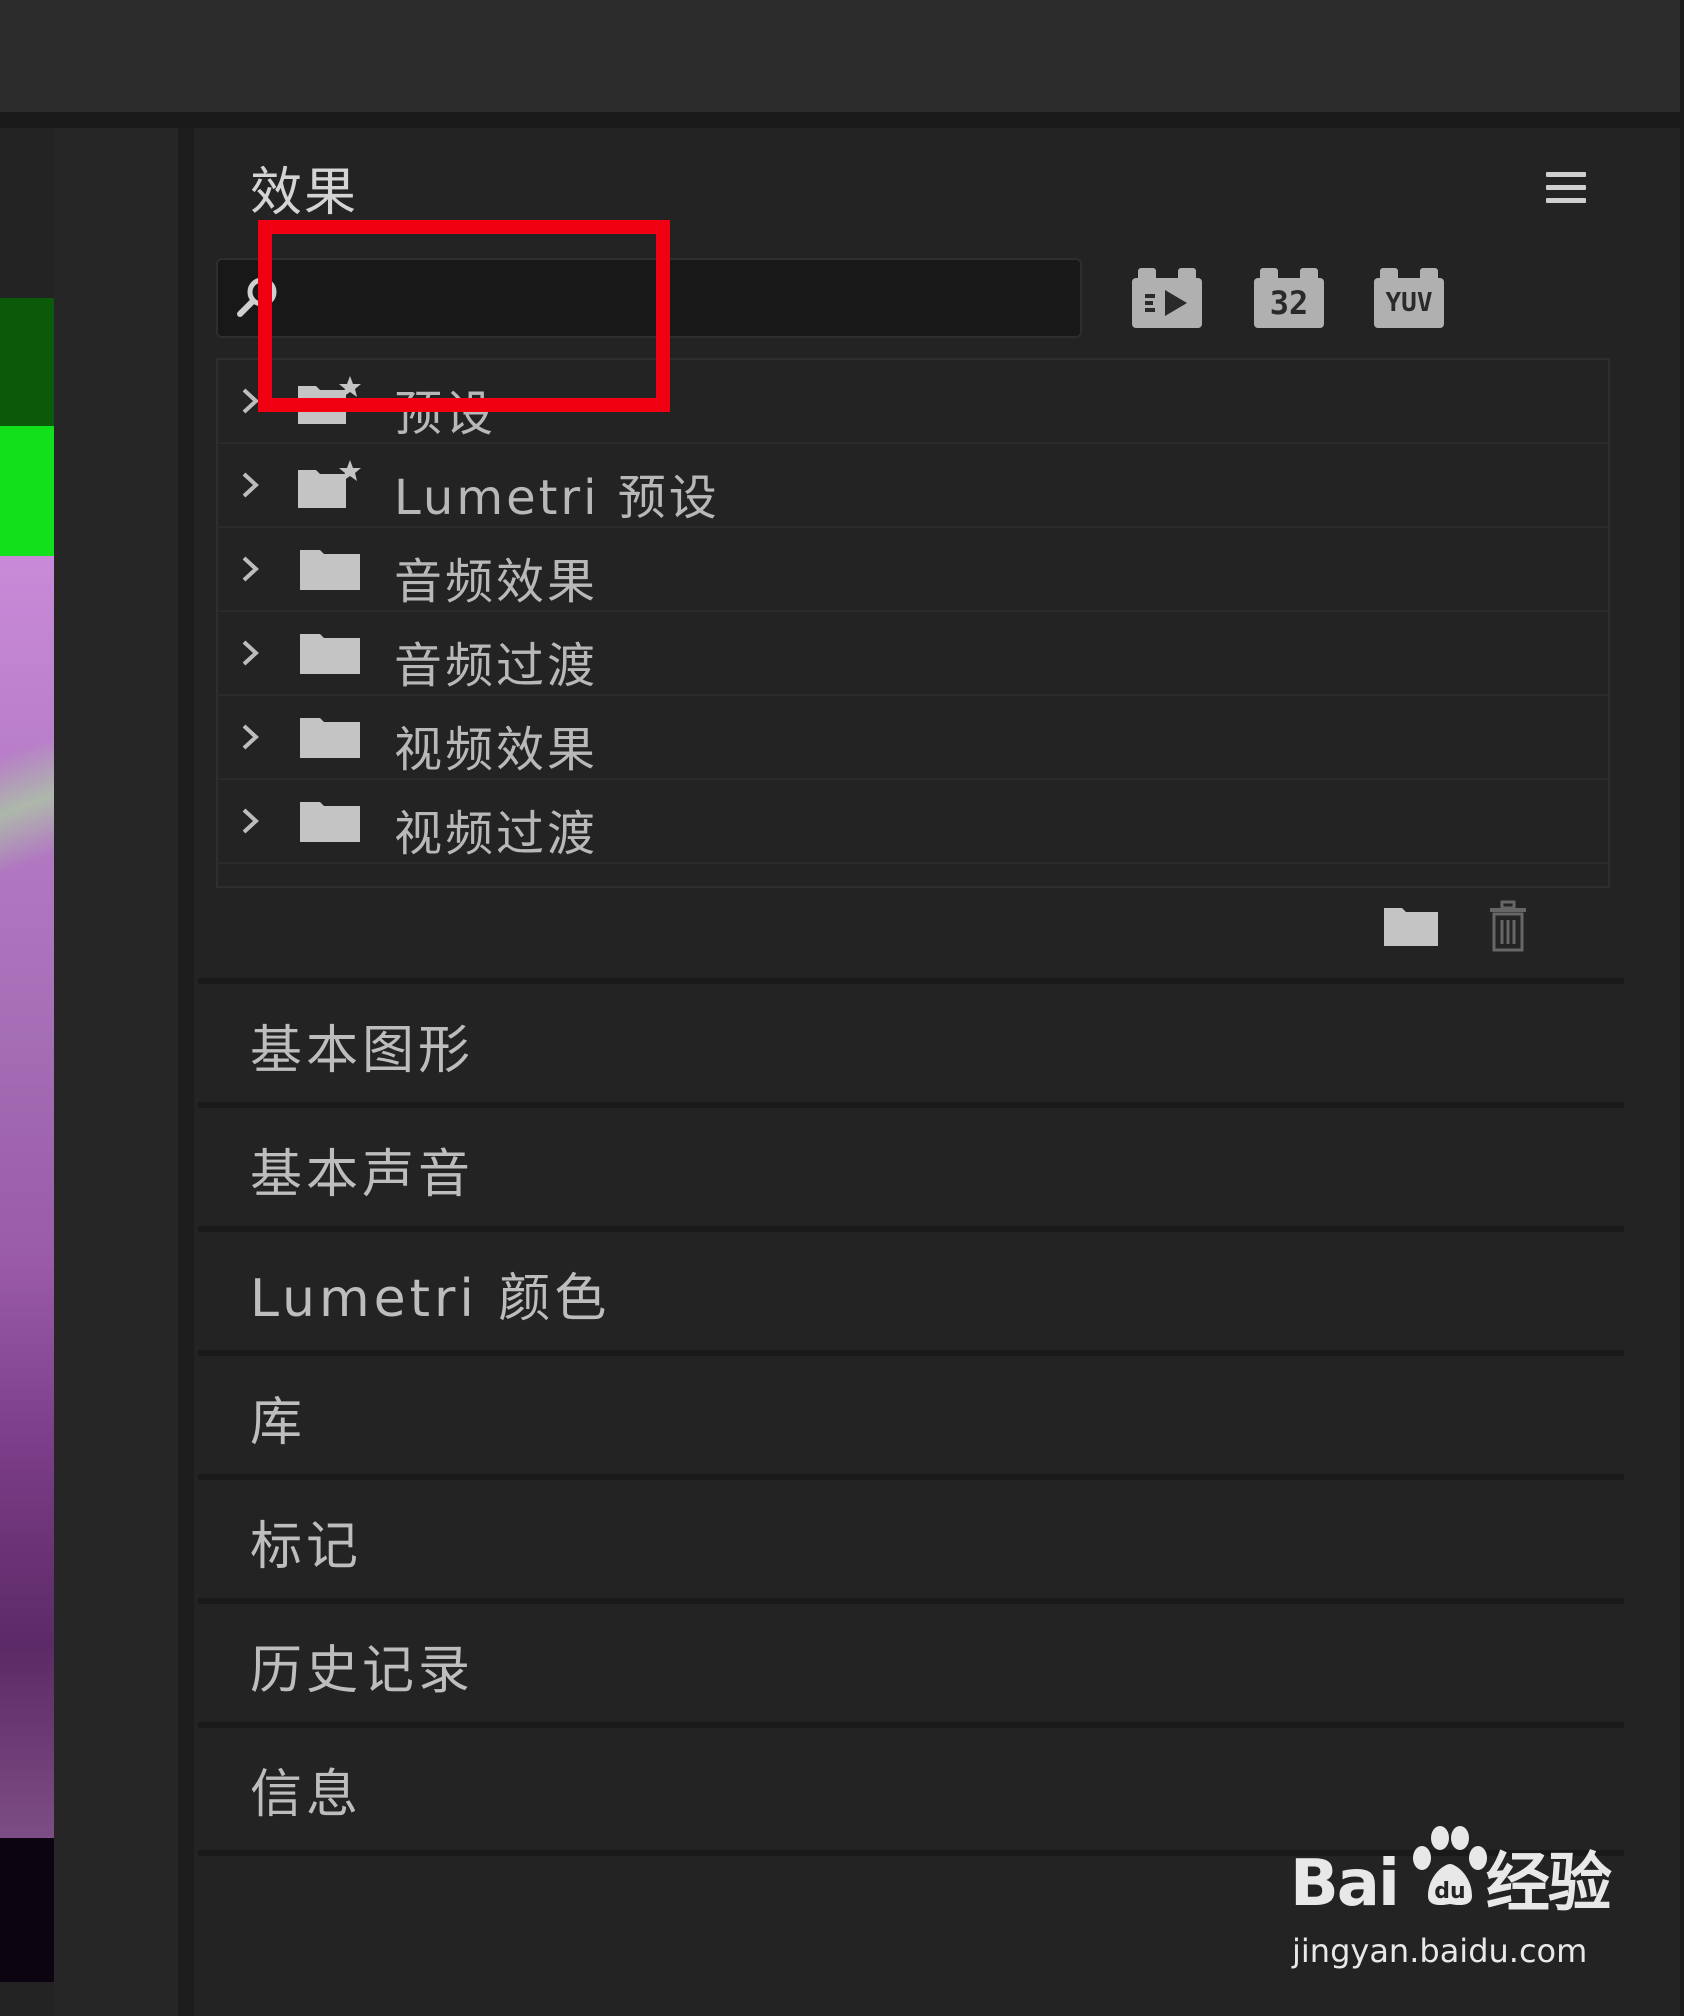  Describe the element at coordinates (27, 1910) in the screenshot. I see `preview-dark-region` at that location.